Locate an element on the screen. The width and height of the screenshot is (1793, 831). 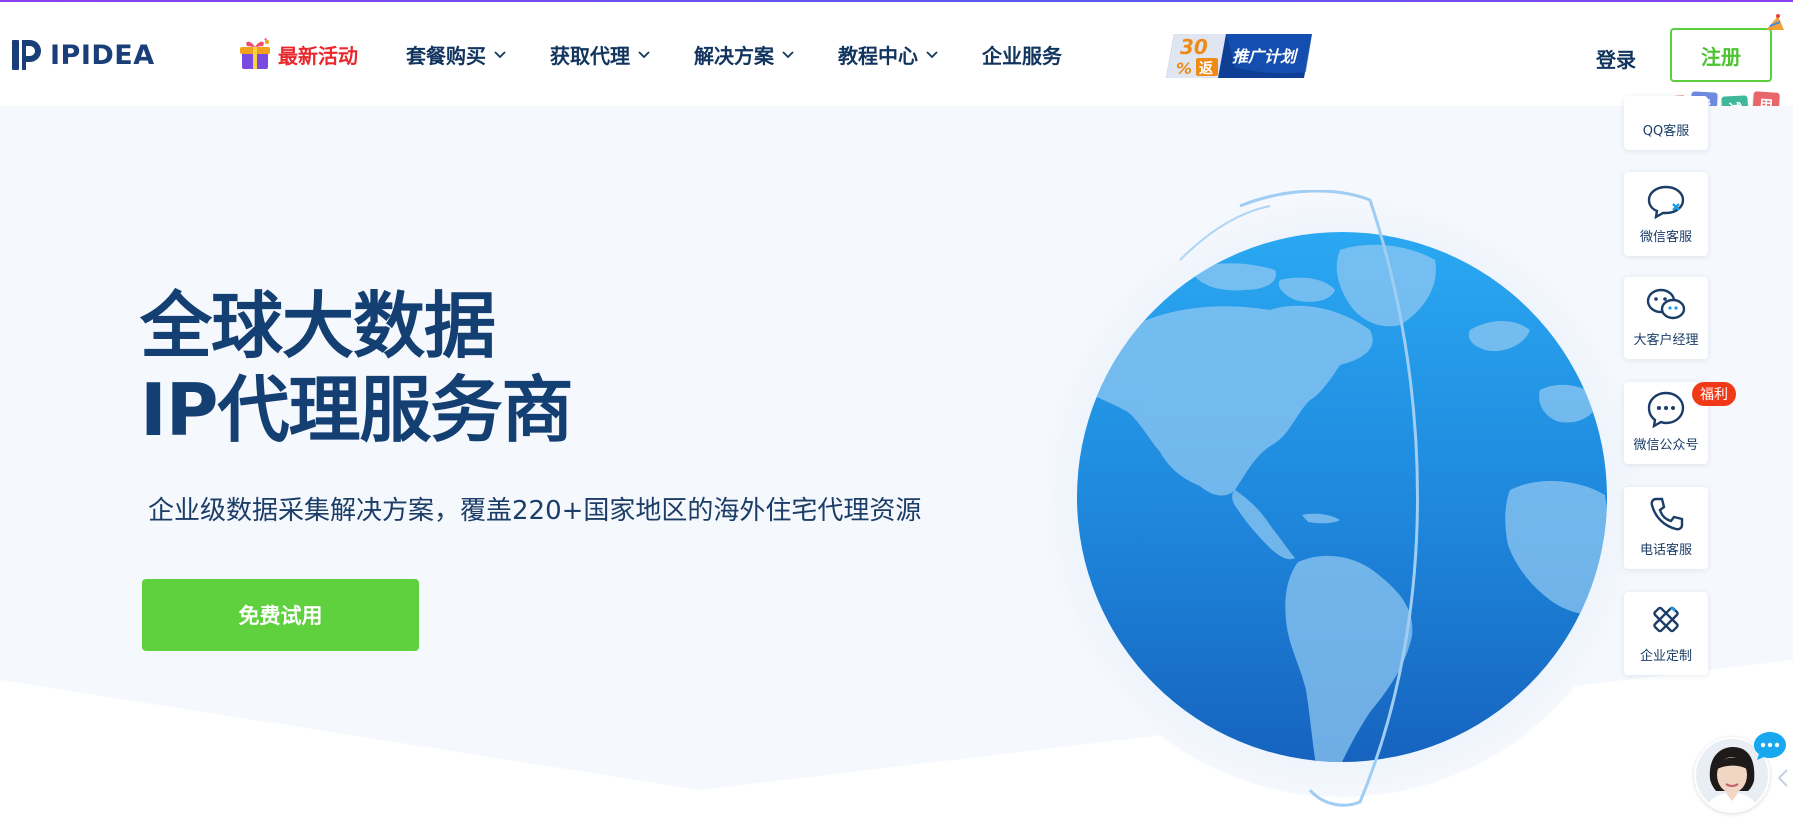
main-nav: 最新活动 套餐购买 获取代理 解决方案 教程中心 企业服务 is located at coordinates (650, 54).